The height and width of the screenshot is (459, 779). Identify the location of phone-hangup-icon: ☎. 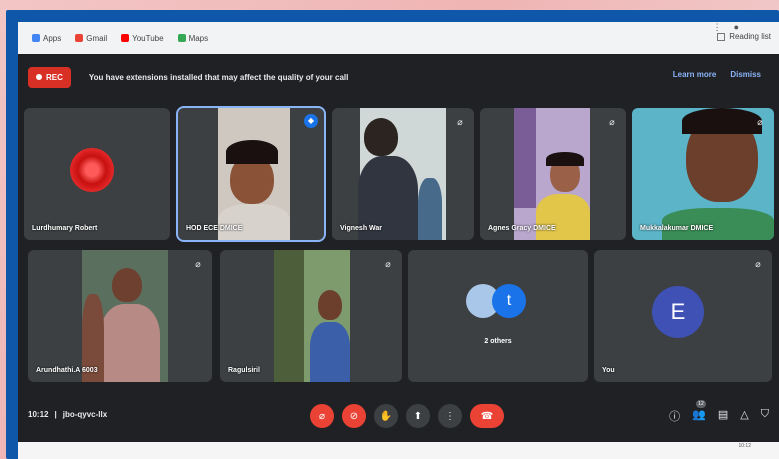
(487, 416).